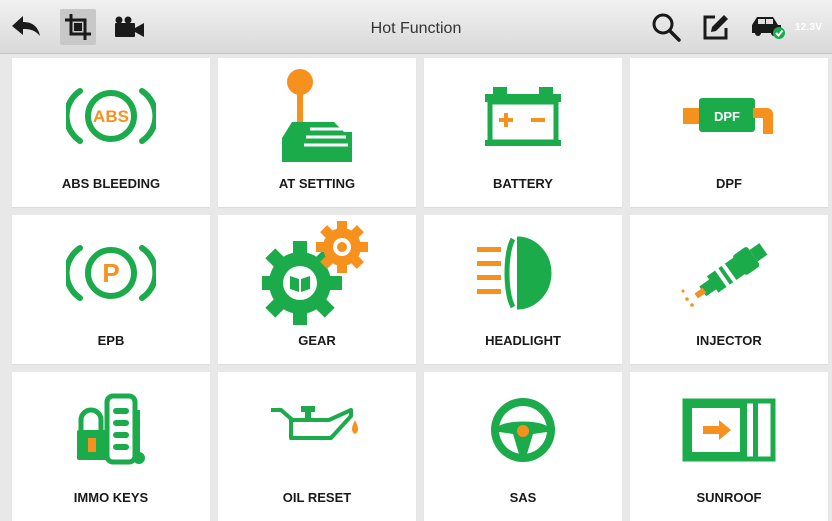 This screenshot has width=832, height=521. I want to click on function-tile-dpf: DPF DPF, so click(729, 132).